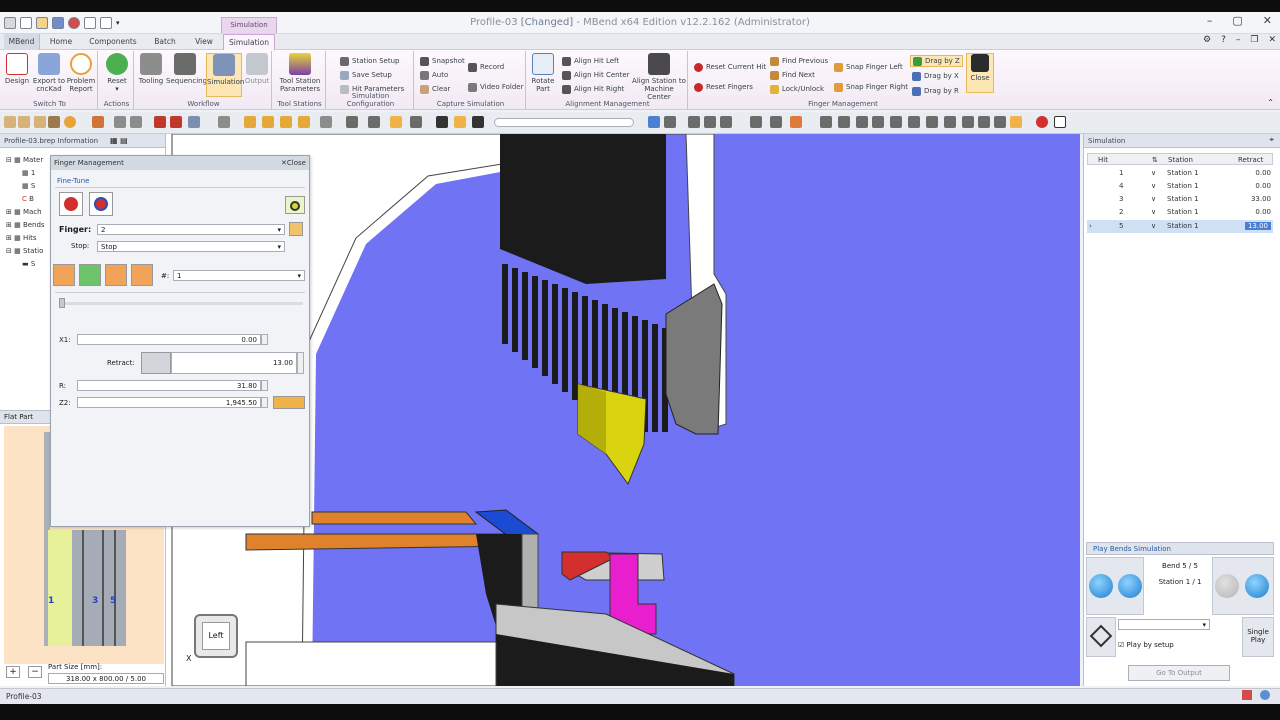  What do you see at coordinates (191, 246) in the screenshot?
I see `stop-select: Stop ▾` at bounding box center [191, 246].